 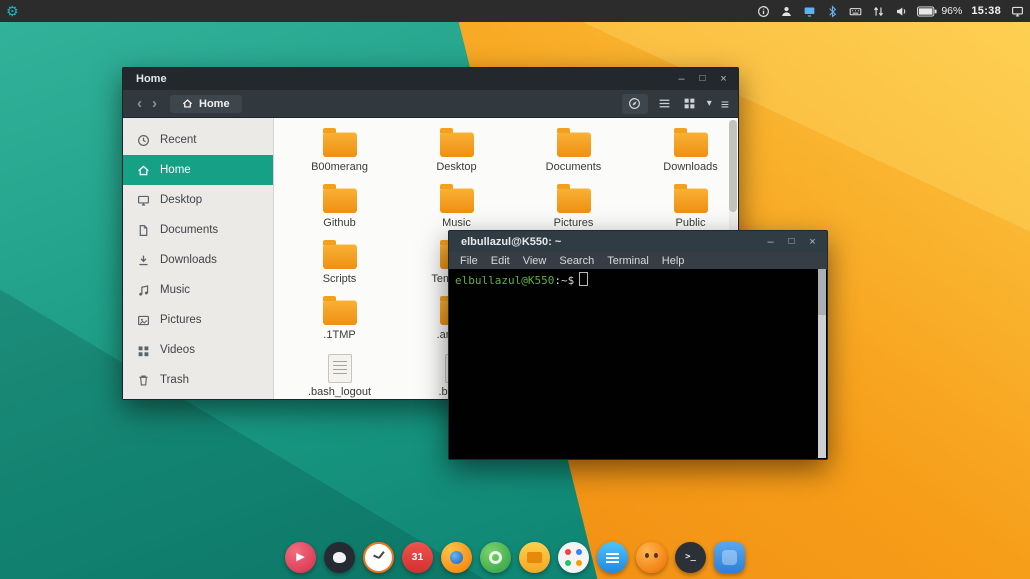 What do you see at coordinates (206, 103) in the screenshot?
I see `breadcrumb: Home` at bounding box center [206, 103].